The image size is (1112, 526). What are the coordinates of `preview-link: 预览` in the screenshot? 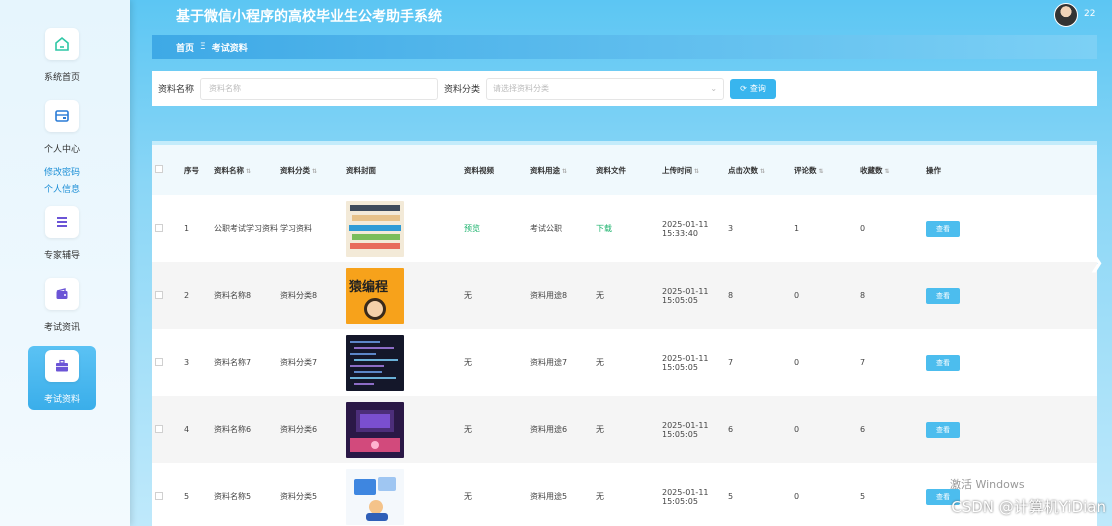 It's located at (472, 228).